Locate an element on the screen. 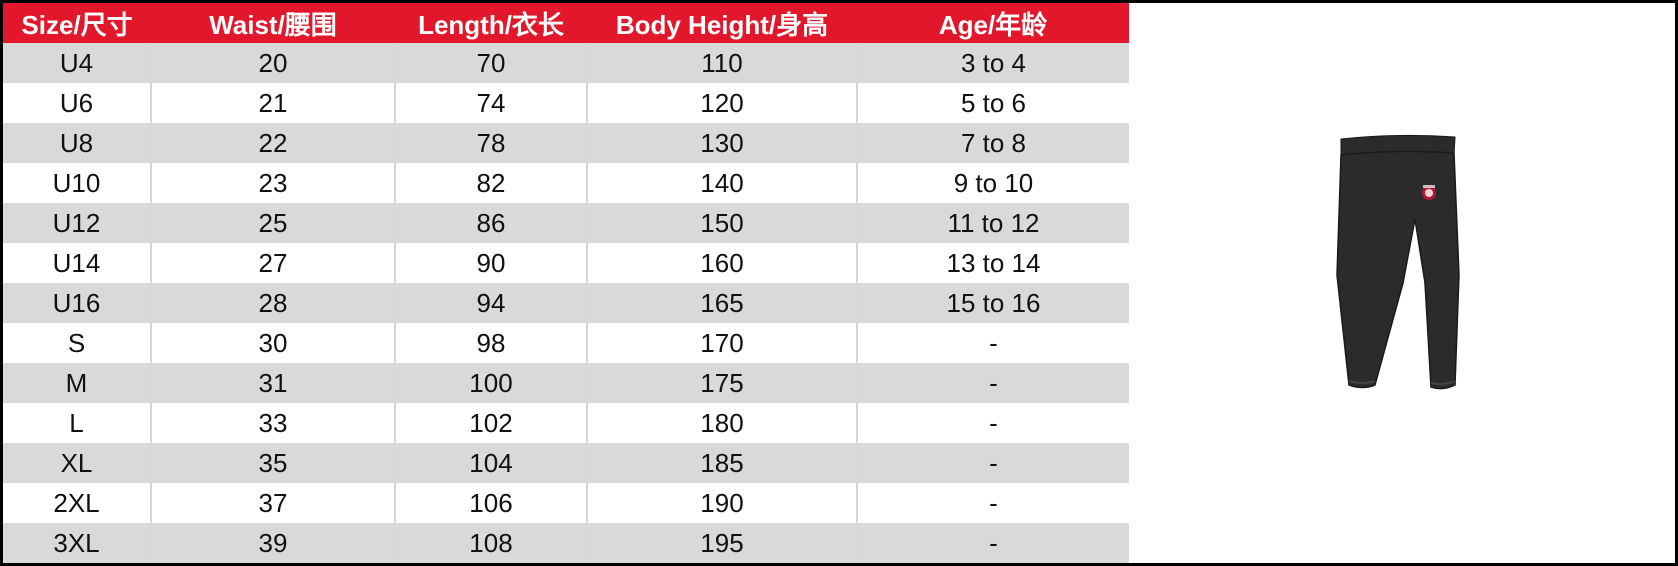  cell-waist: 21 is located at coordinates (272, 103).